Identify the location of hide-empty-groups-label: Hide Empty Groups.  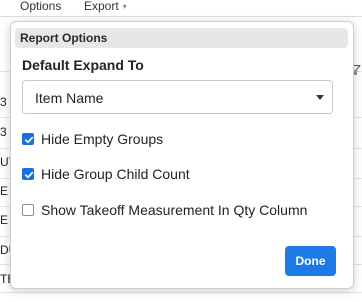
(102, 139).